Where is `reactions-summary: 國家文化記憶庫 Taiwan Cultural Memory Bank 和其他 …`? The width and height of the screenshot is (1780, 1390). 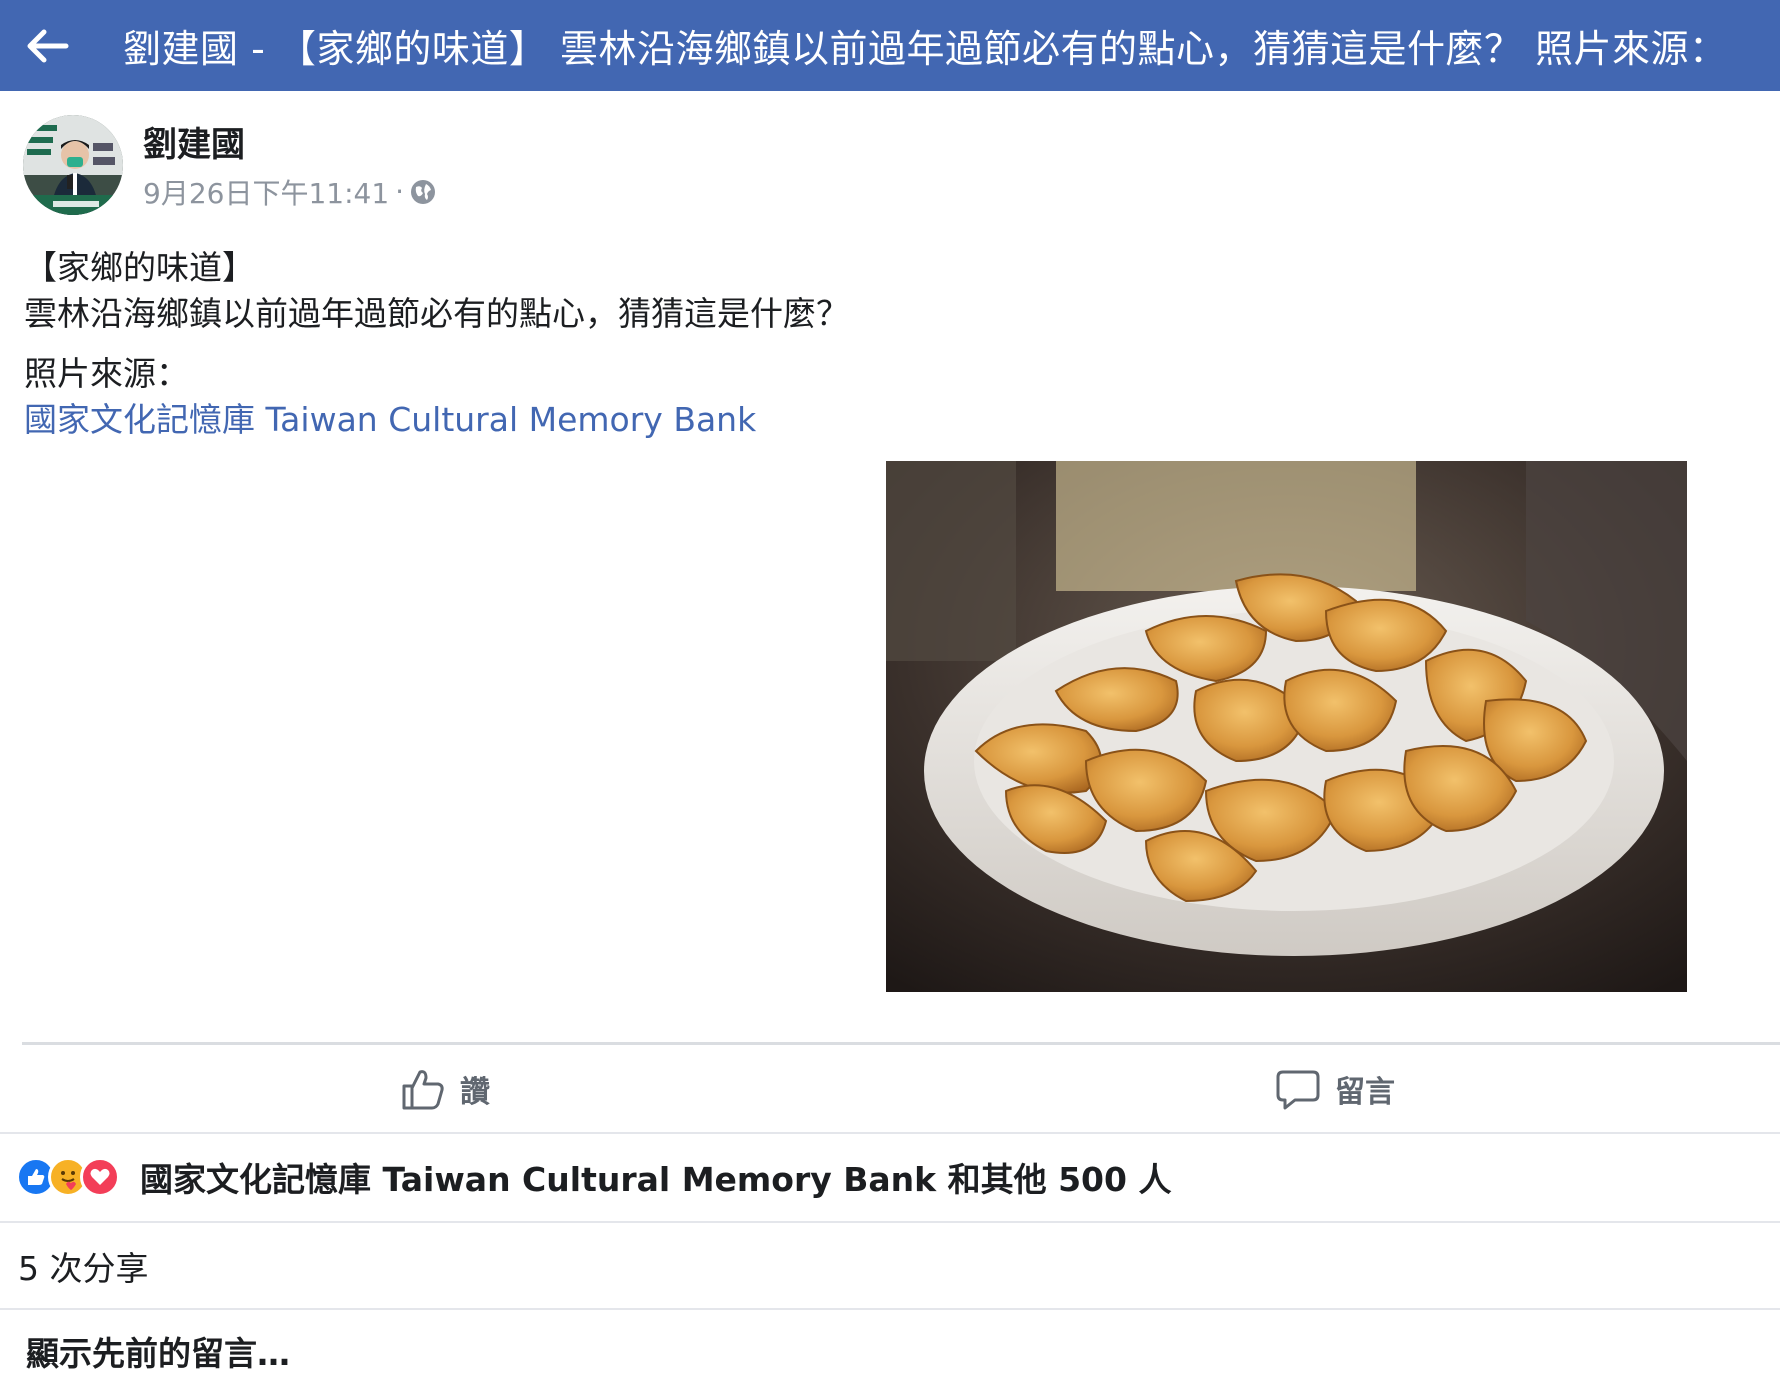
reactions-summary: 國家文化記憶庫 Taiwan Cultural Memory Bank 和其他 … is located at coordinates (898, 1177).